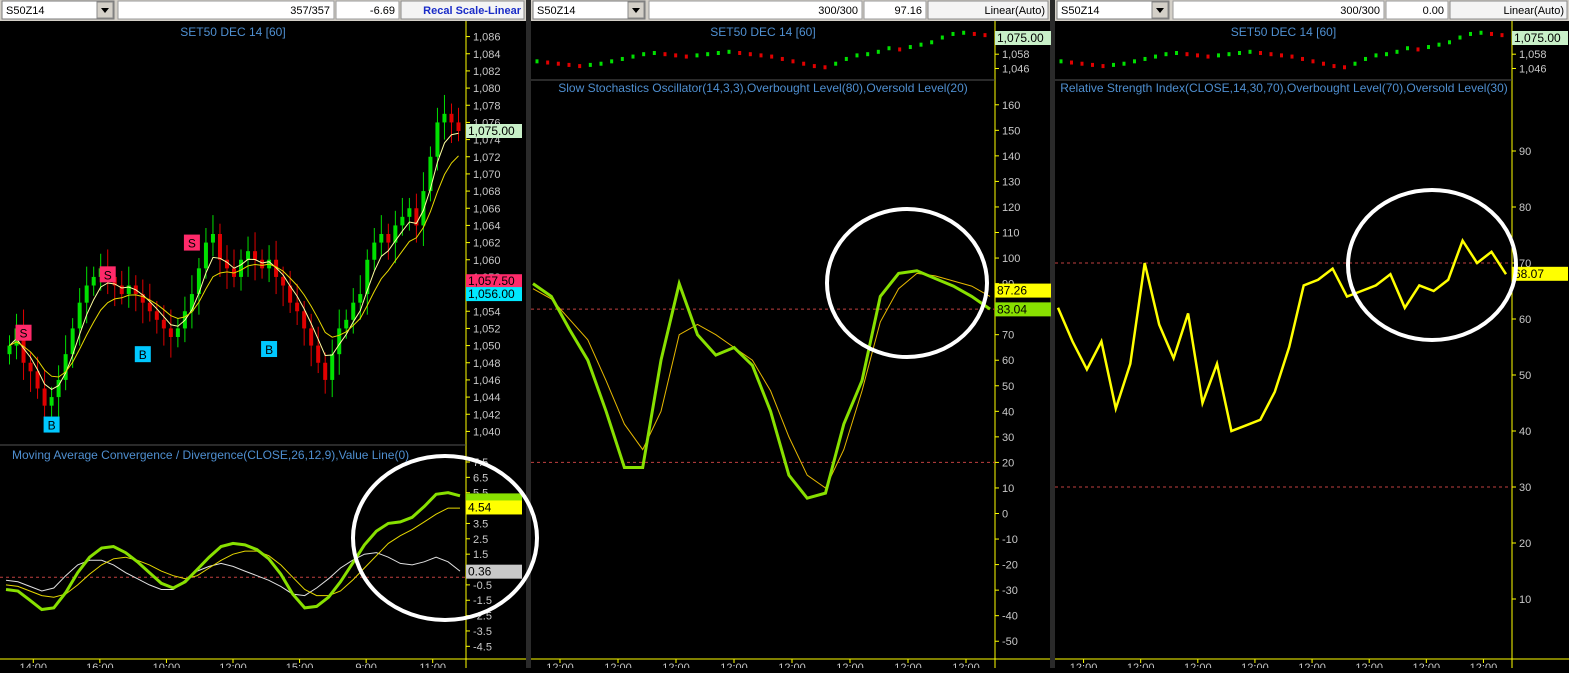 This screenshot has height=673, width=1569. I want to click on y-tick-label: 150, so click(1011, 131).